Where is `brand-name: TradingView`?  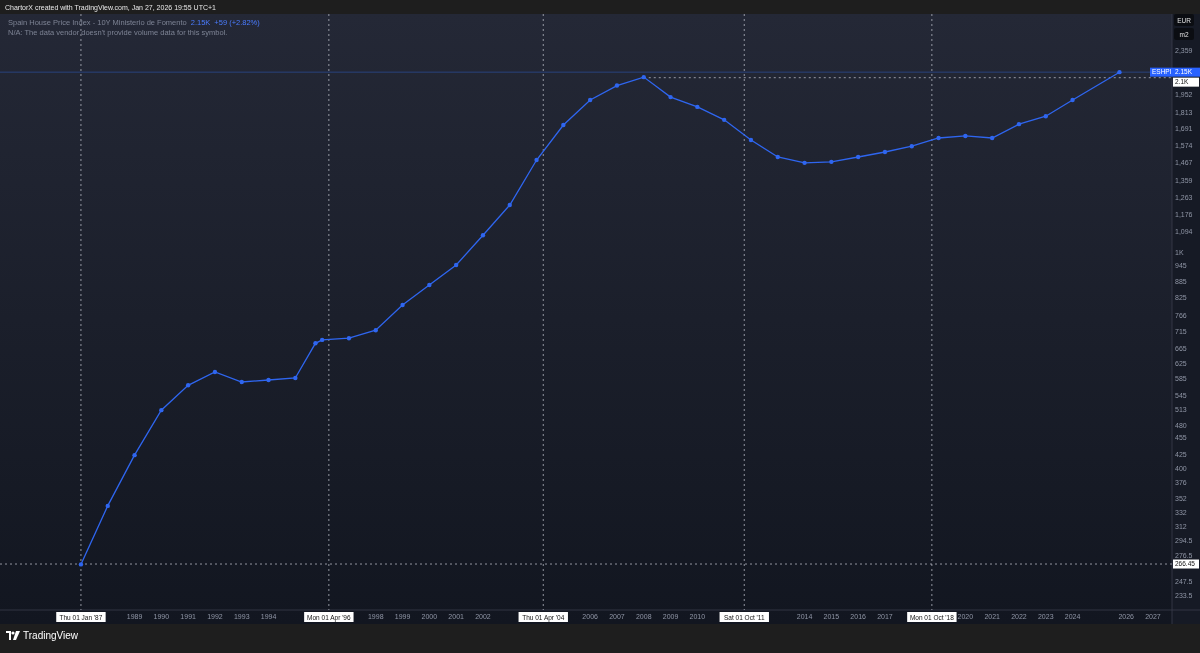
brand-name: TradingView is located at coordinates (51, 635).